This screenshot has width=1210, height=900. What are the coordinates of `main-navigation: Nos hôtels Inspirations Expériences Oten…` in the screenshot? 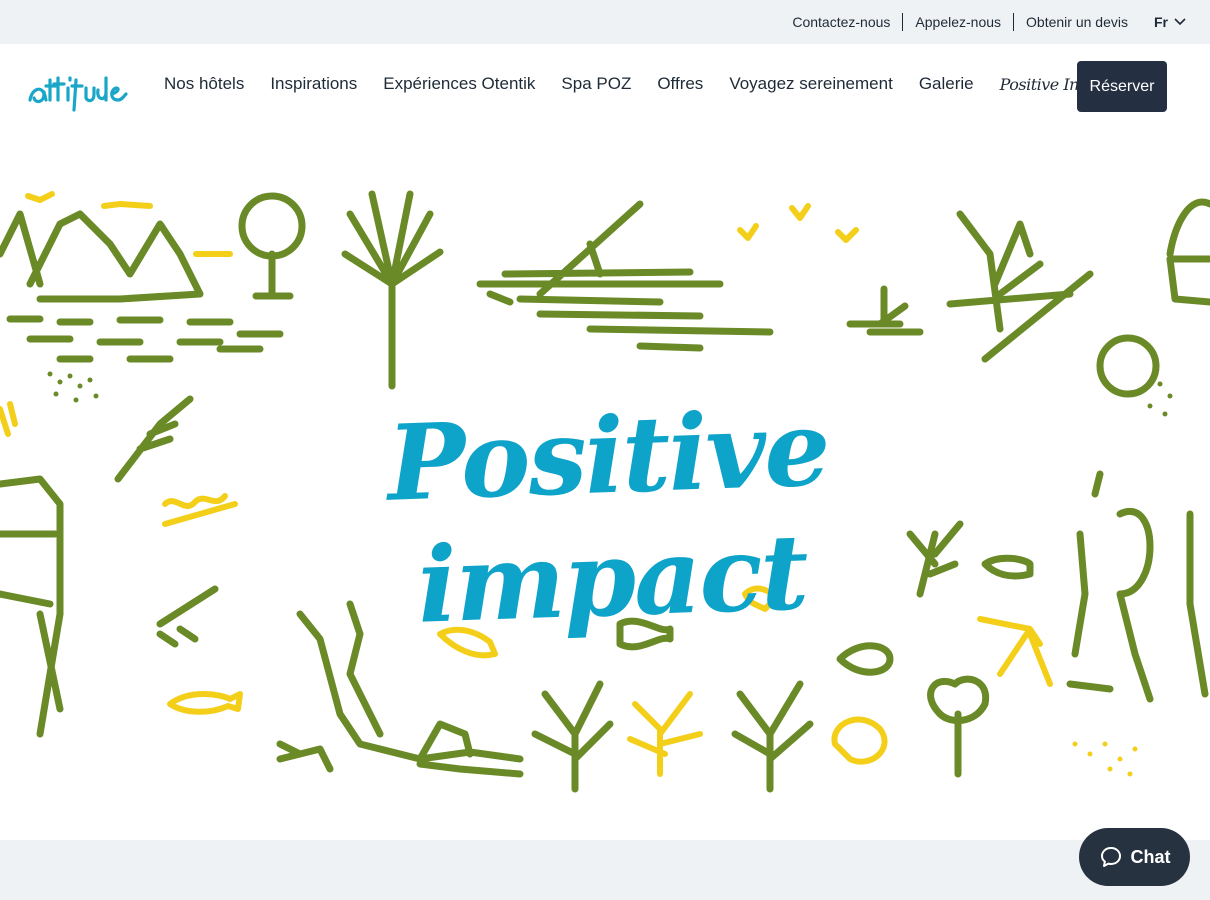 It's located at (605, 89).